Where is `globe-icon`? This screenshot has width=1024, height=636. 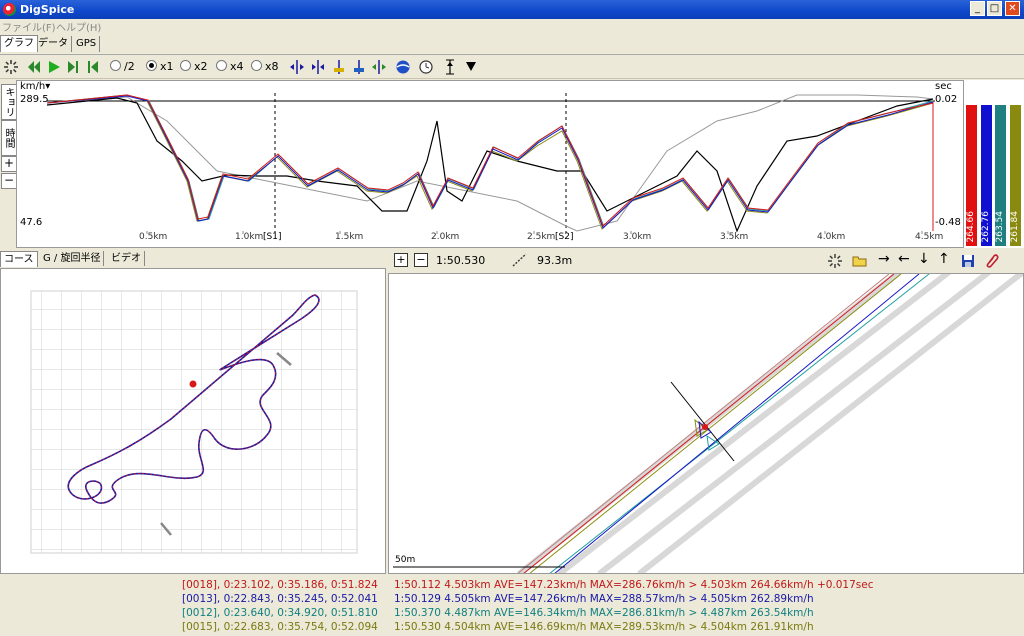
globe-icon is located at coordinates (403, 67).